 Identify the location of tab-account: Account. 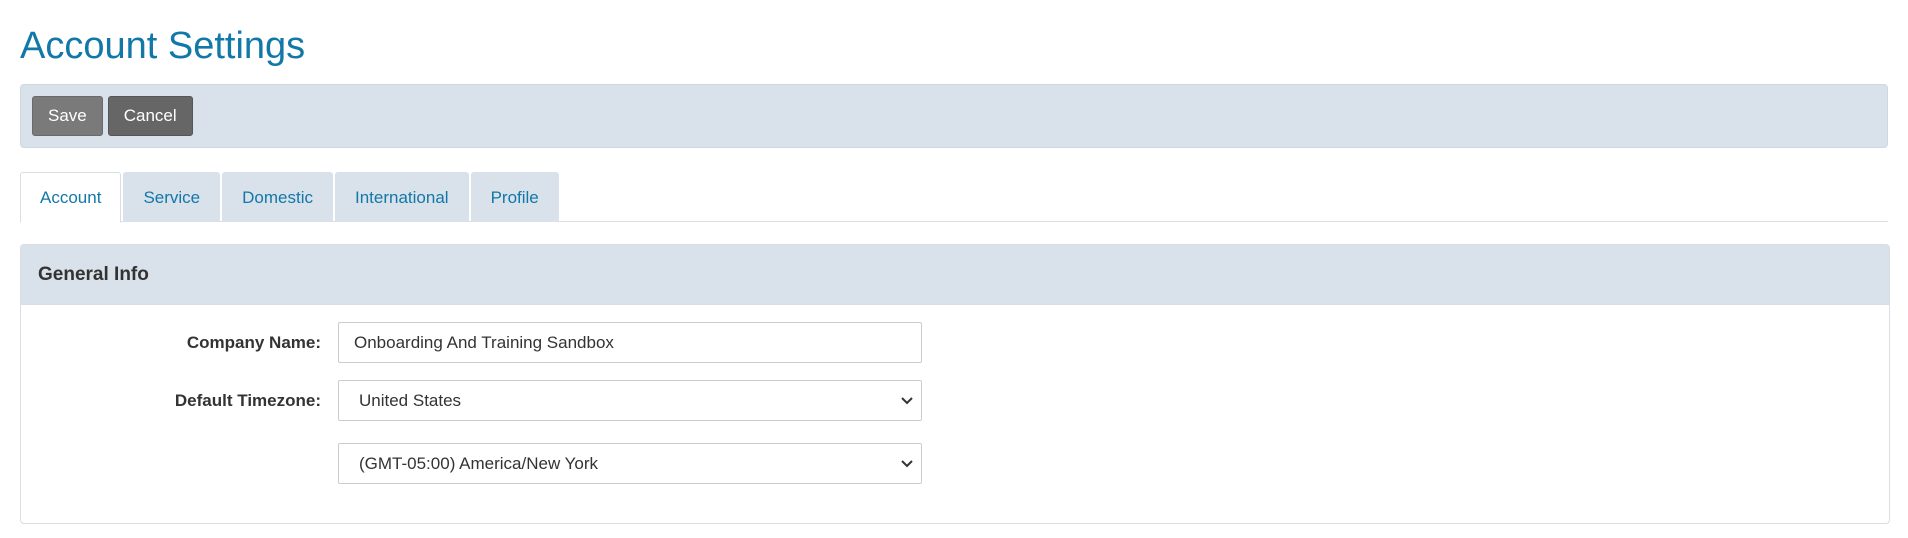
(71, 197).